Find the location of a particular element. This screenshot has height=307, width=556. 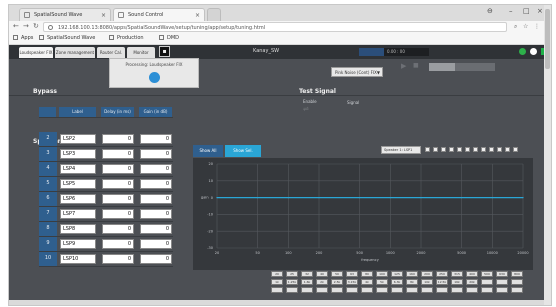

frequency-band-button: 100 is located at coordinates (382, 274).